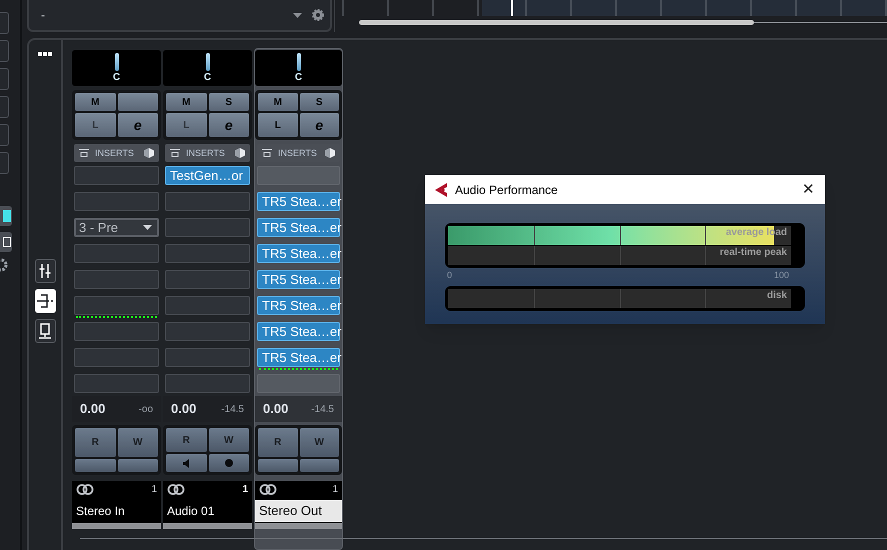 This screenshot has width=887, height=550. Describe the element at coordinates (6, 242) in the screenshot. I see `document-button` at that location.